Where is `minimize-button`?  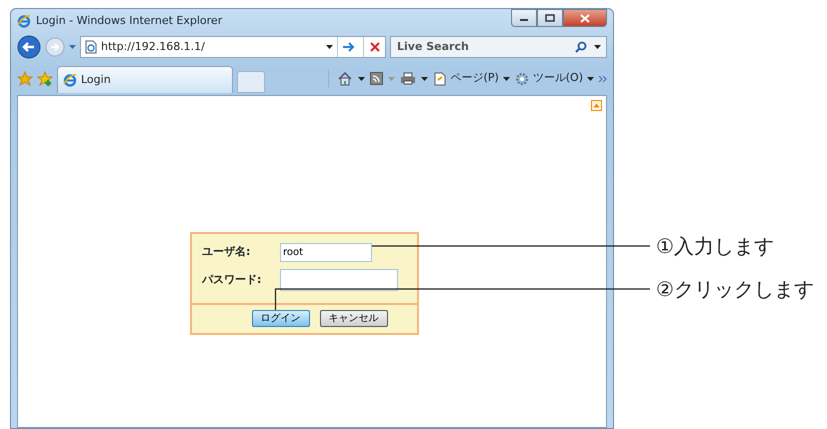 minimize-button is located at coordinates (524, 18).